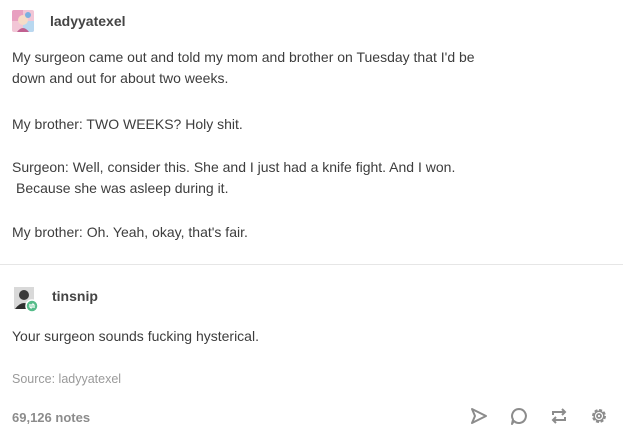  Describe the element at coordinates (51, 417) in the screenshot. I see `notes-count: 69,126 notes` at that location.